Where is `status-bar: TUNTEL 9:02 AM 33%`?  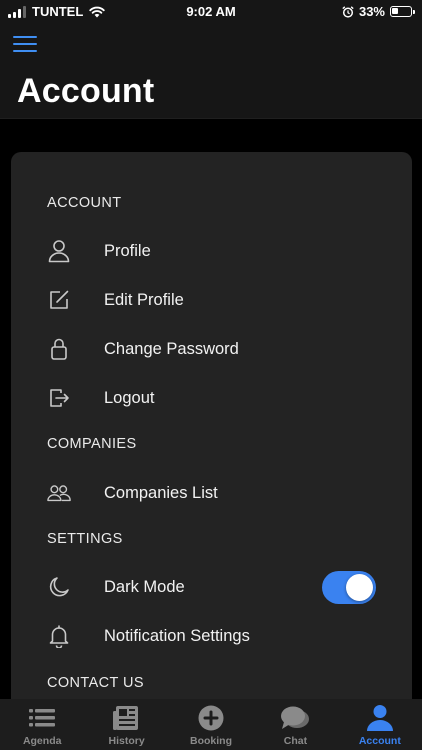 status-bar: TUNTEL 9:02 AM 33% is located at coordinates (211, 12).